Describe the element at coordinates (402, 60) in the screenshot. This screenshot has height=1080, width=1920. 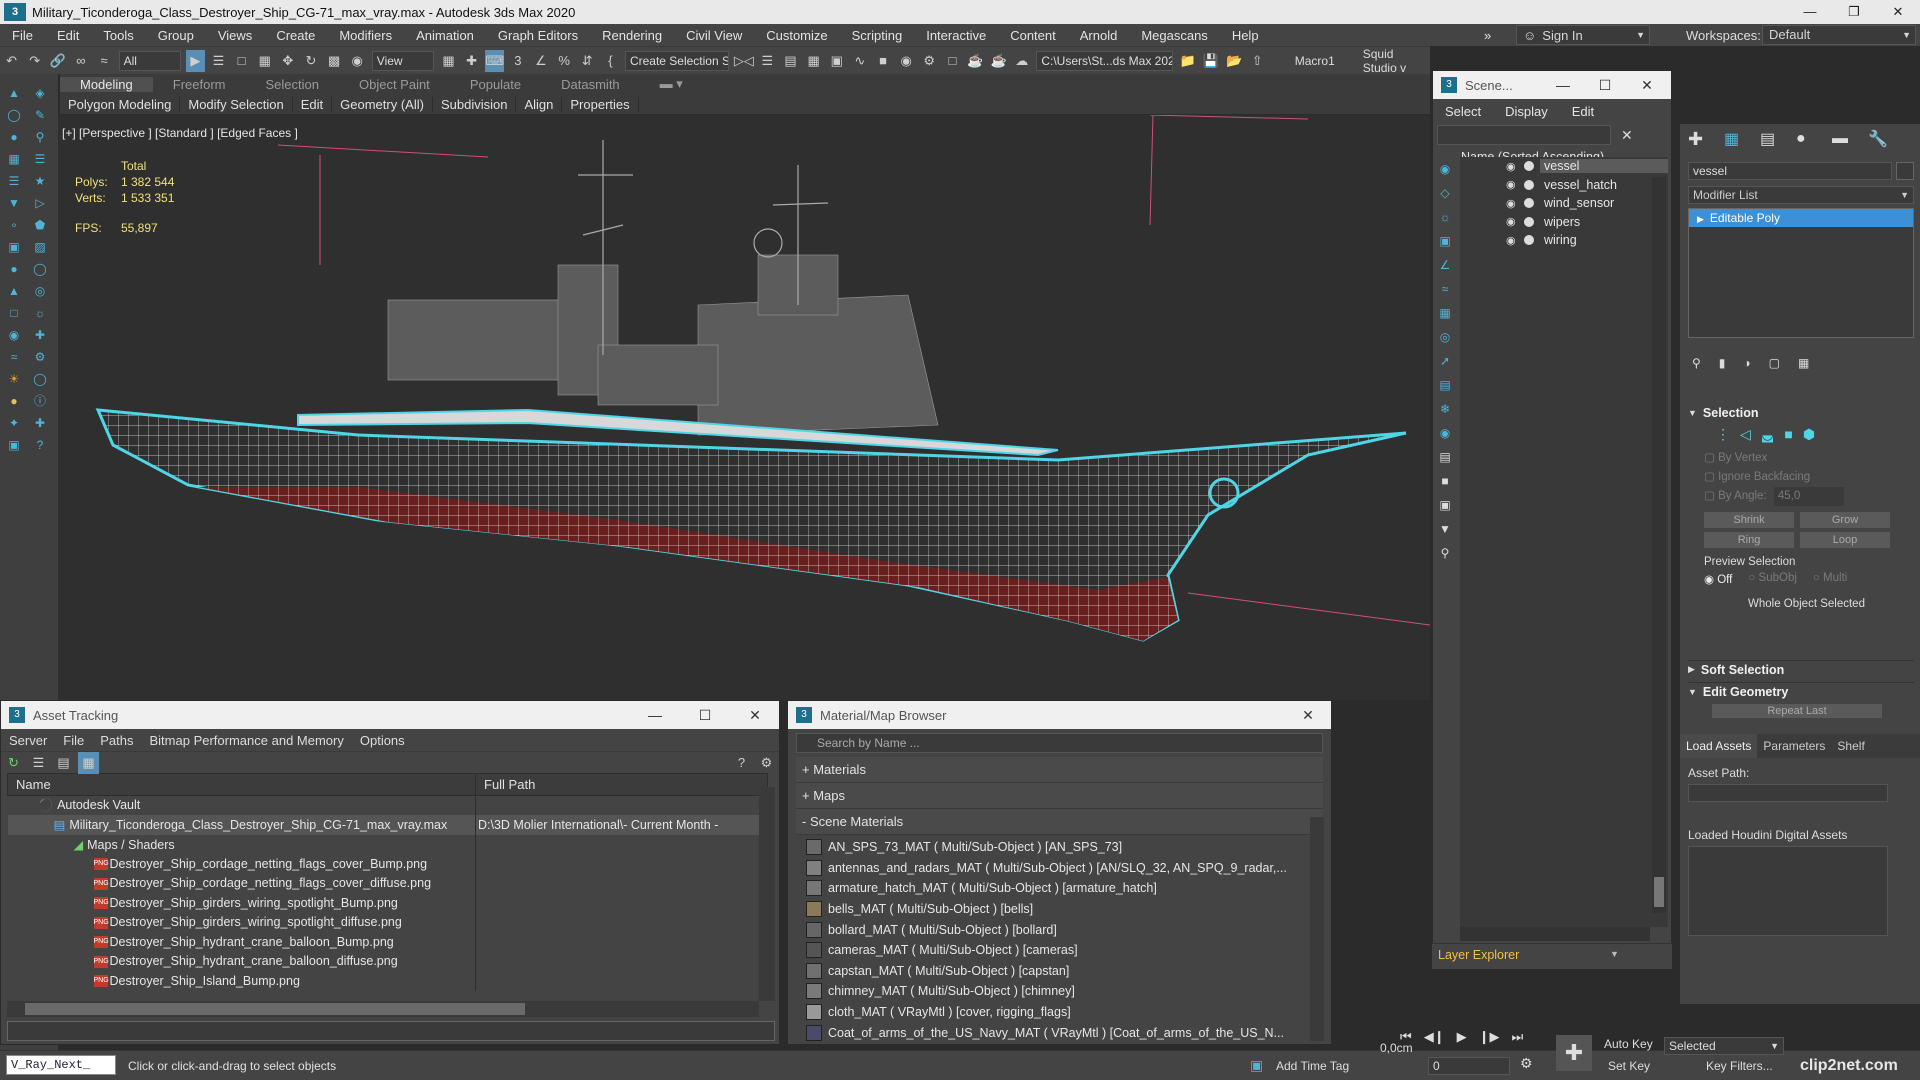
I see `reference-coordinate-dropdown: View` at that location.